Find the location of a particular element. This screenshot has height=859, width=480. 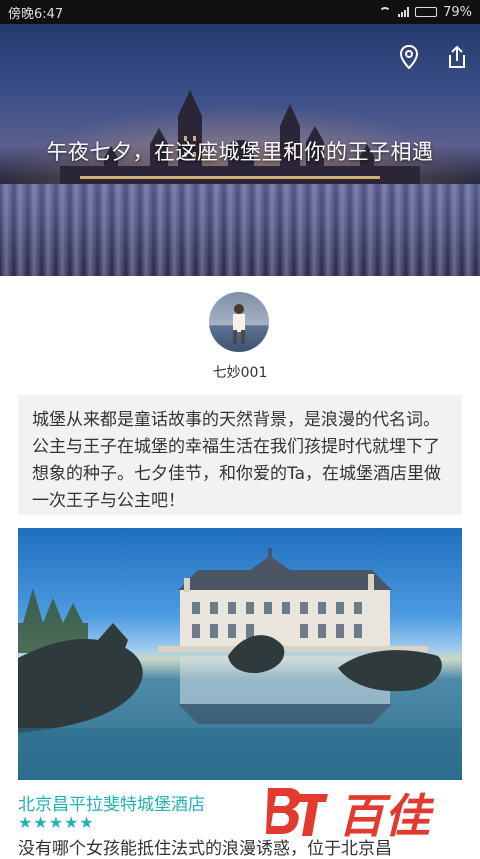

status-icons: 79% is located at coordinates (425, 12).